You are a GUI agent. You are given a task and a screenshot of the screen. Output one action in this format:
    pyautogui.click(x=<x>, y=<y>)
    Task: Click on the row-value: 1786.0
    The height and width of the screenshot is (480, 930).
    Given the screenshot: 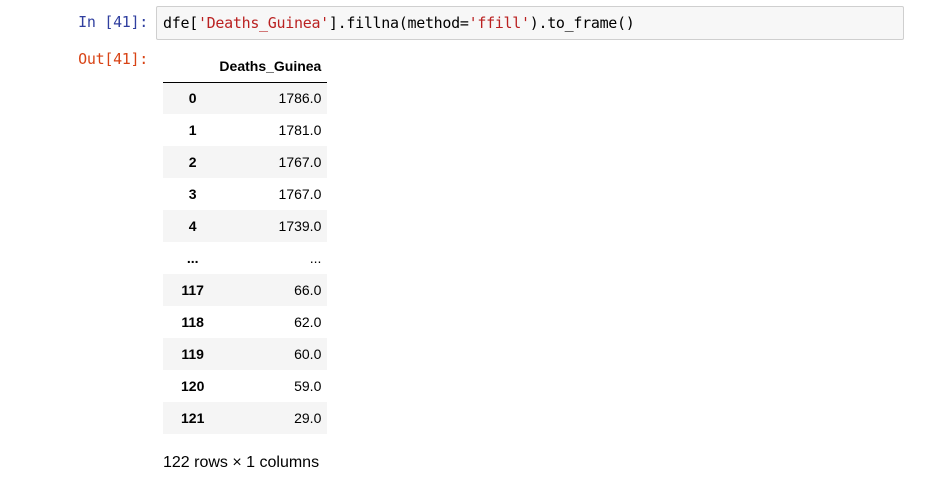 What is the action you would take?
    pyautogui.click(x=300, y=98)
    